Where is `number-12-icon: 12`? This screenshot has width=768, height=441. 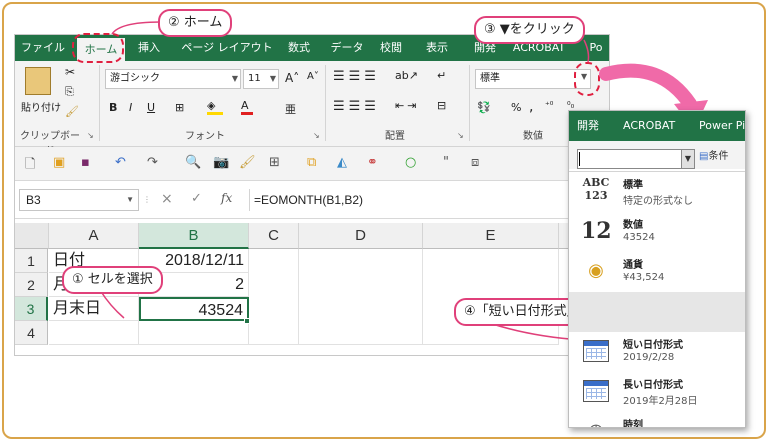
number-12-icon: 12 is located at coordinates (596, 231).